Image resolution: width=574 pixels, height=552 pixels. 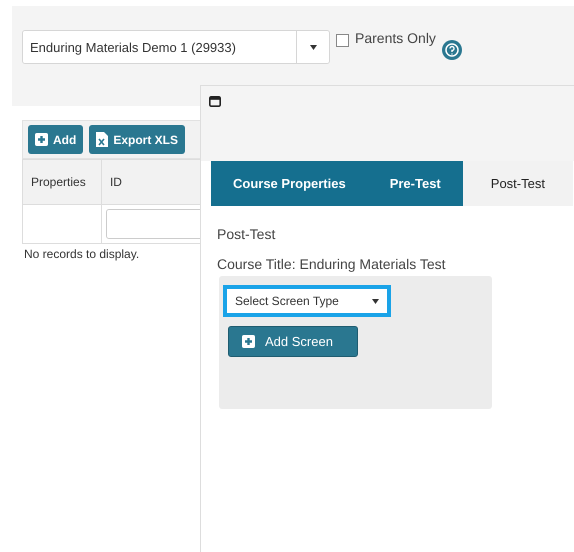 I want to click on column-header: Properties, so click(x=62, y=182).